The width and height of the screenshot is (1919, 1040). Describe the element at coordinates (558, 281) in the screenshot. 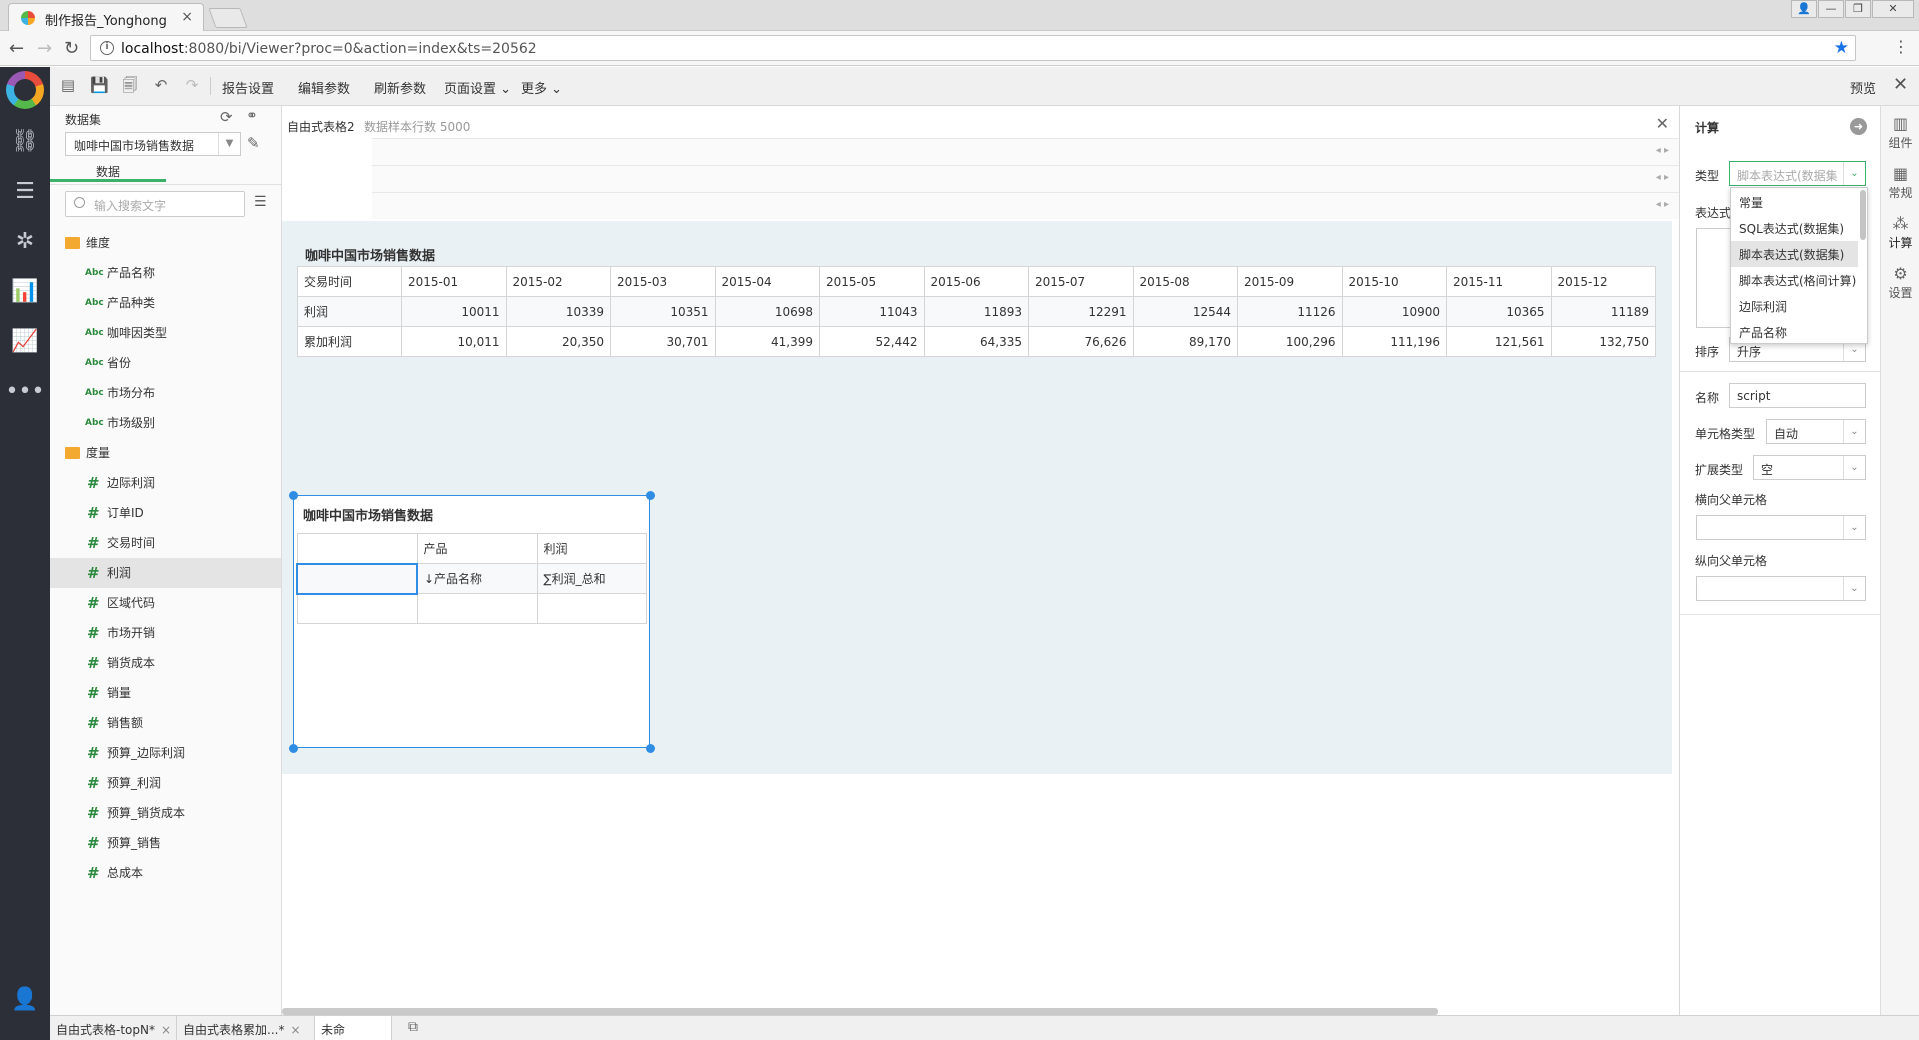

I see `table-cell: 2015-02` at that location.